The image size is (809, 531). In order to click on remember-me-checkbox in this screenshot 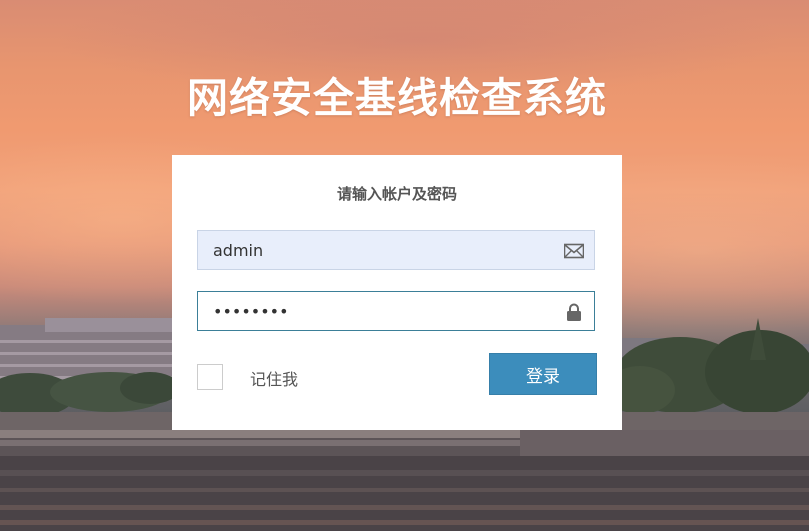, I will do `click(210, 377)`.